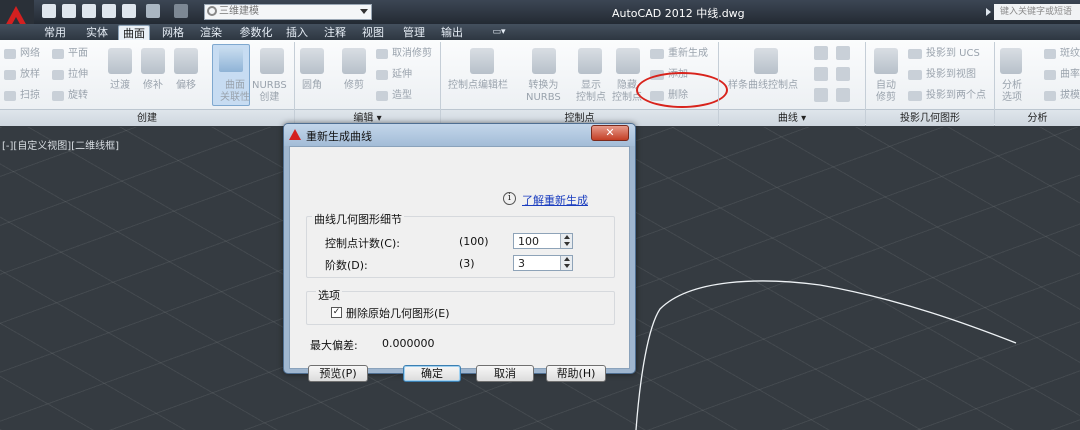 This screenshot has height=430, width=1080. Describe the element at coordinates (402, 75) in the screenshot. I see `extend-button: 延伸` at that location.